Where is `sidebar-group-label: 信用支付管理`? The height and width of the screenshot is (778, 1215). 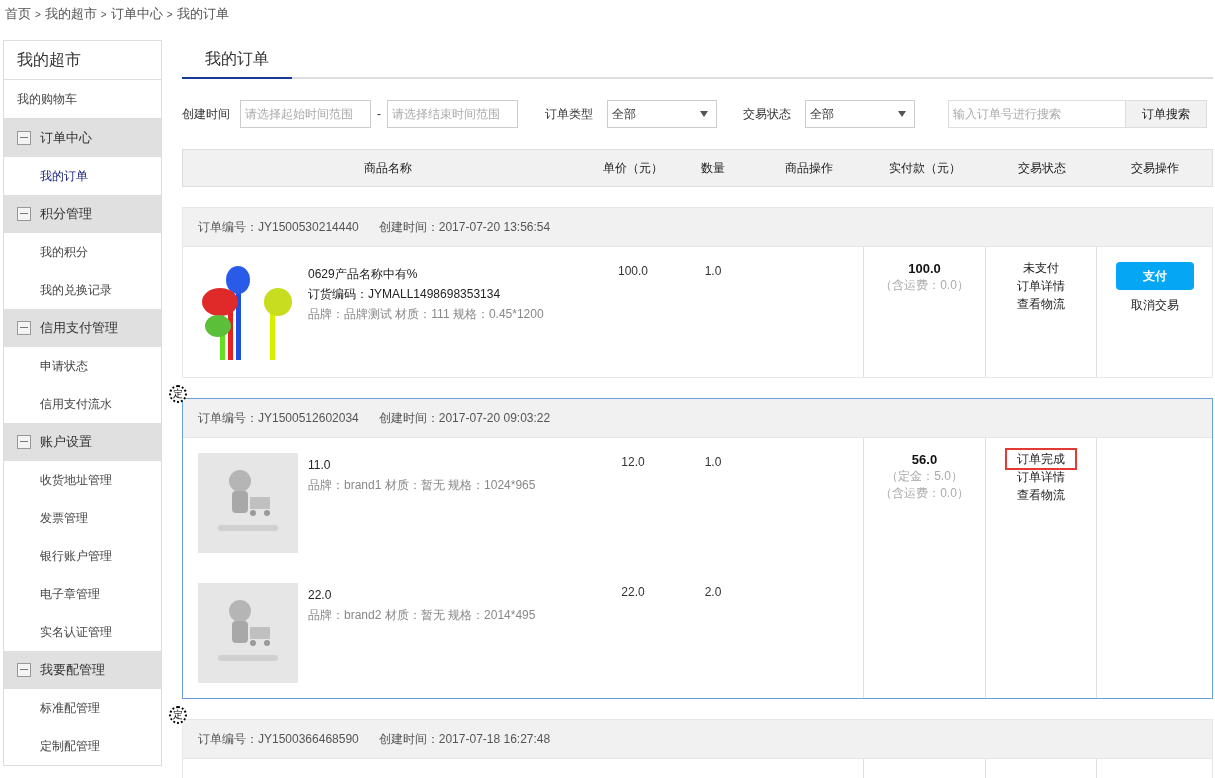 sidebar-group-label: 信用支付管理 is located at coordinates (79, 328).